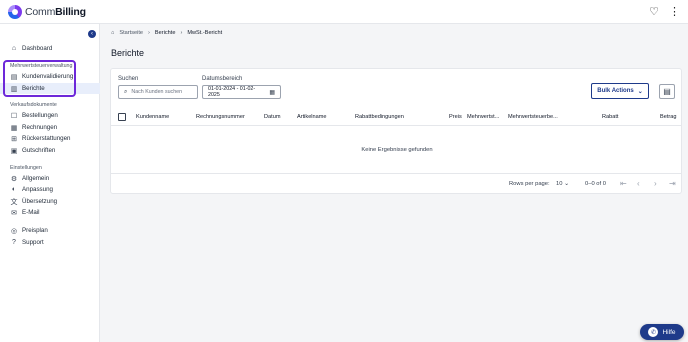 Image resolution: width=688 pixels, height=342 pixels. What do you see at coordinates (33, 105) in the screenshot?
I see `section-title-sales: Verkaufsdokumente` at bounding box center [33, 105].